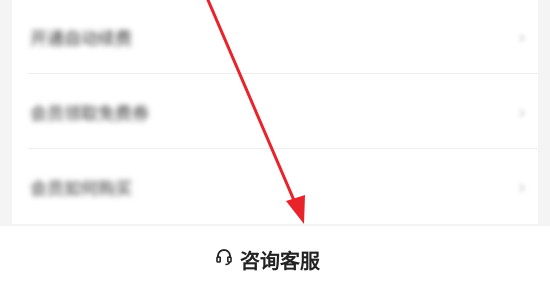  I want to click on faq-item-label: 会员如何购买, so click(81, 189).